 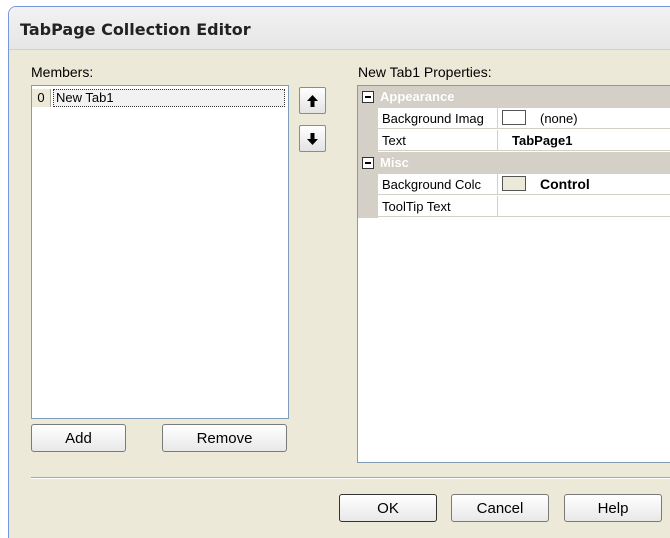 I want to click on footer-separator, so click(x=350, y=478).